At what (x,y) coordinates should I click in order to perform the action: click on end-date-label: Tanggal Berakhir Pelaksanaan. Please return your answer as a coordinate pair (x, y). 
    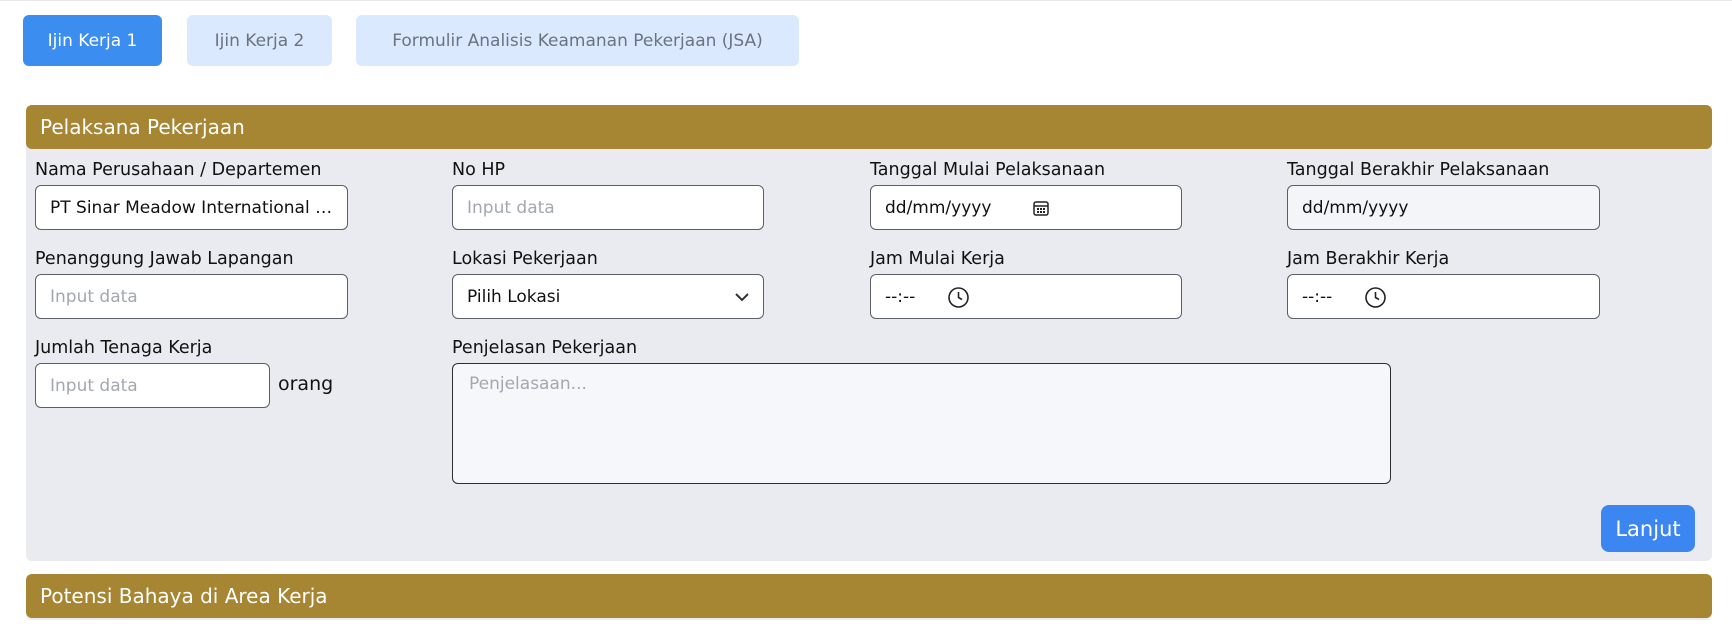
    Looking at the image, I should click on (1418, 170).